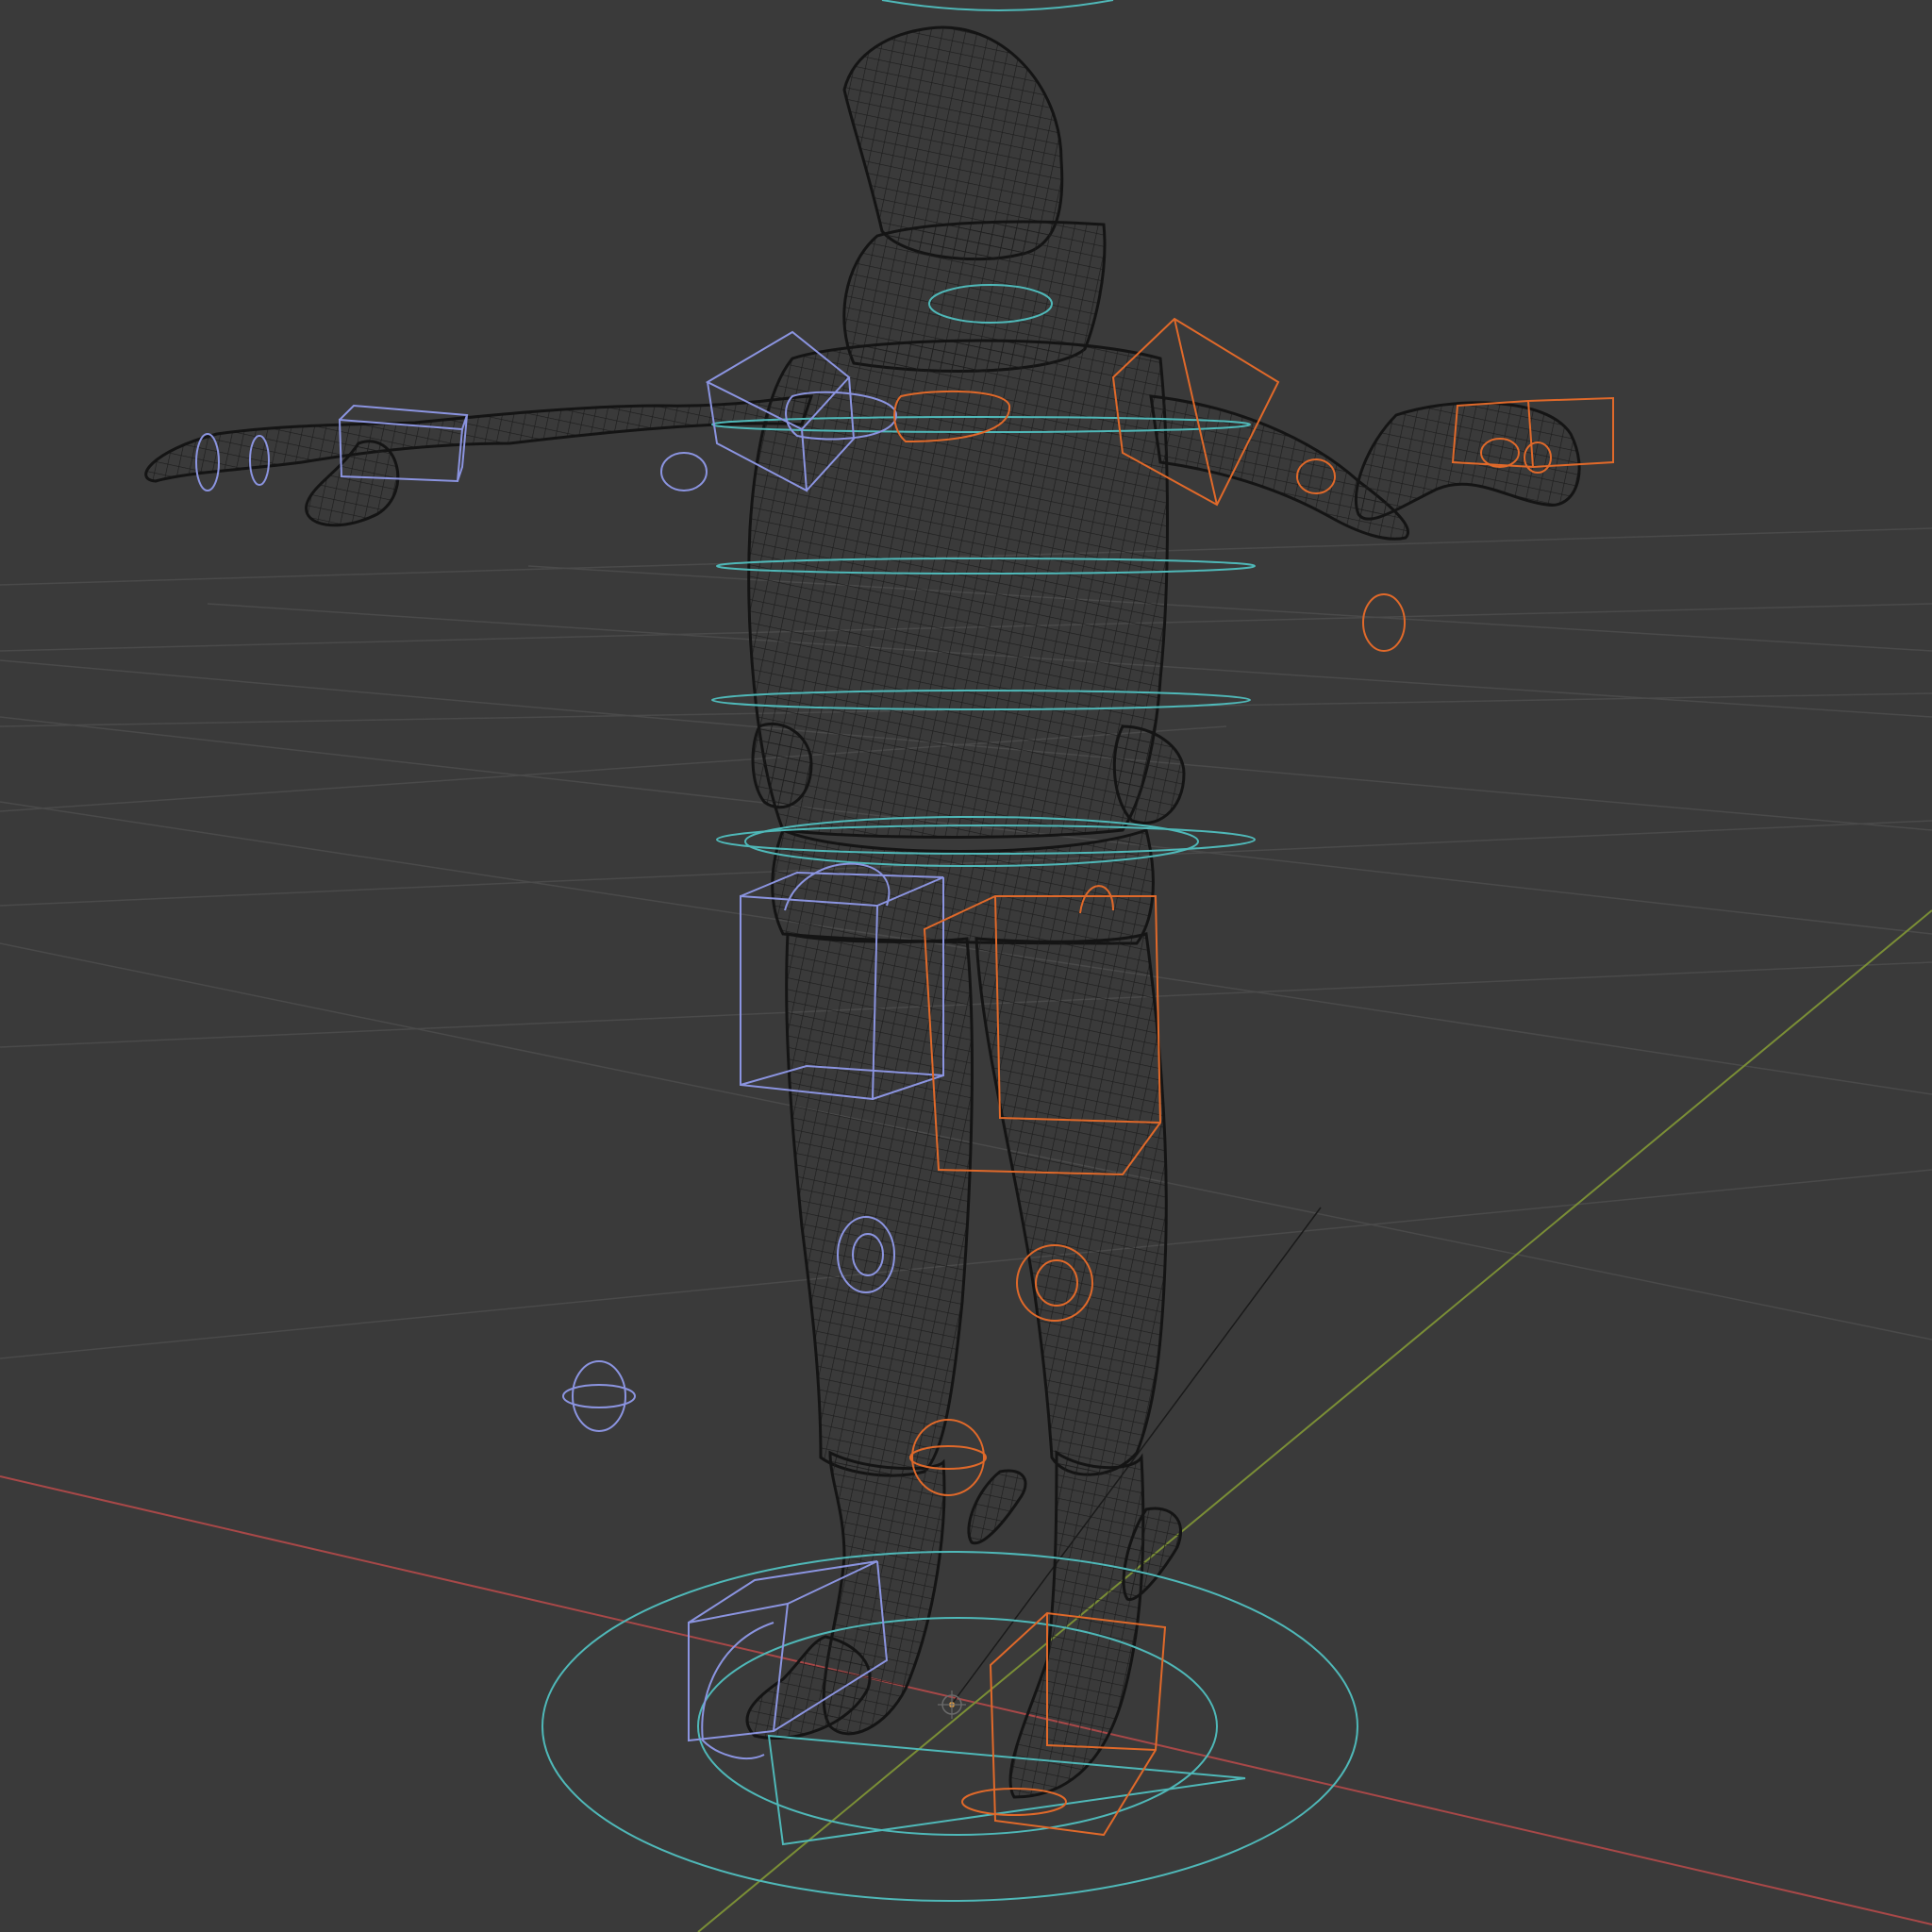 The image size is (1932, 1932). I want to click on right-hip-pouch-mesh, so click(1149, 774).